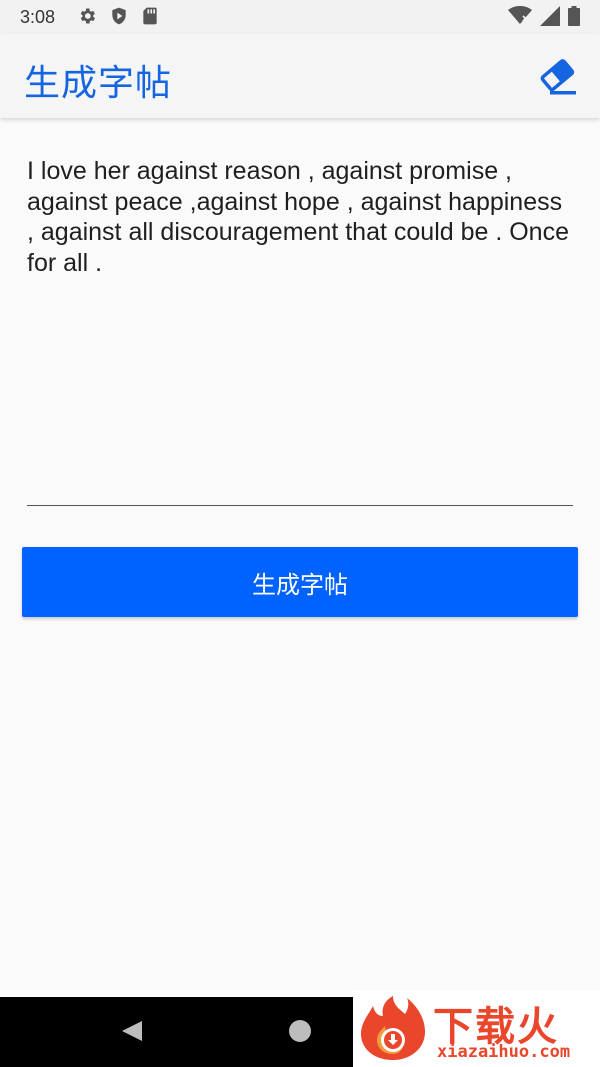  What do you see at coordinates (393, 1028) in the screenshot?
I see `flame-logo-icon` at bounding box center [393, 1028].